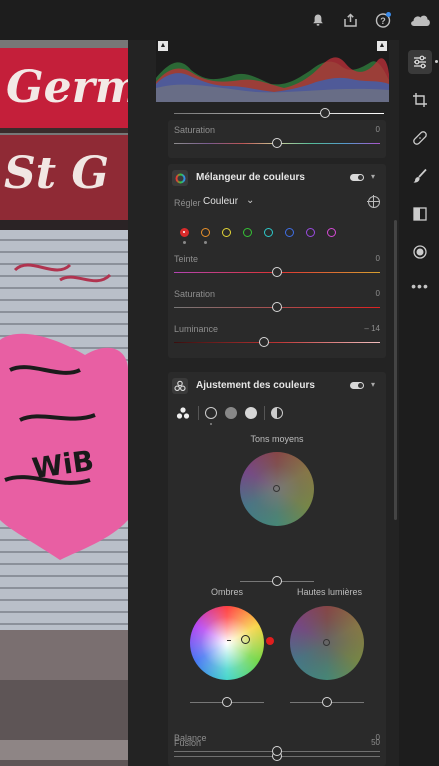  What do you see at coordinates (330, 592) in the screenshot?
I see `highlights-label: Hautes lumières` at bounding box center [330, 592].